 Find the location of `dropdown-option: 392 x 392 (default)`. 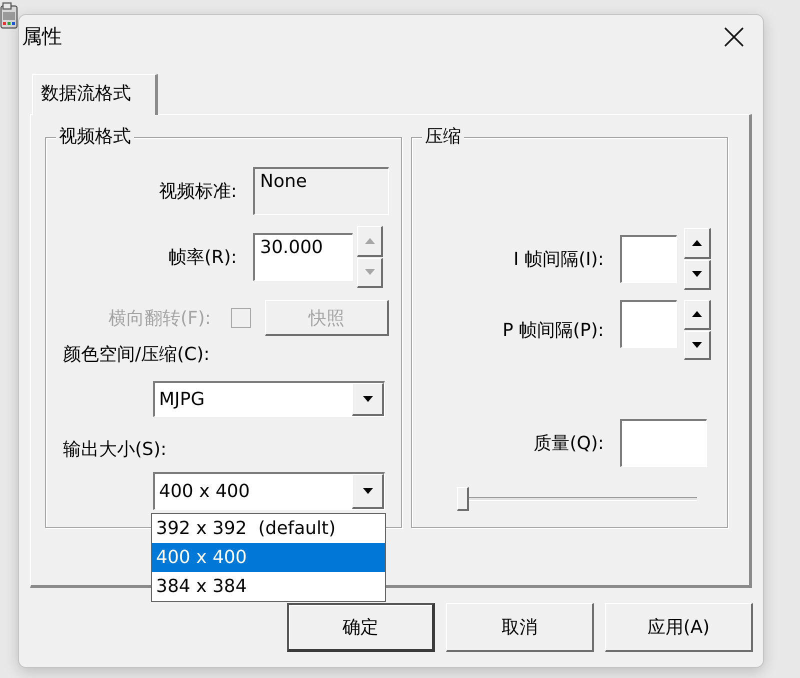

dropdown-option: 392 x 392 (default) is located at coordinates (268, 528).